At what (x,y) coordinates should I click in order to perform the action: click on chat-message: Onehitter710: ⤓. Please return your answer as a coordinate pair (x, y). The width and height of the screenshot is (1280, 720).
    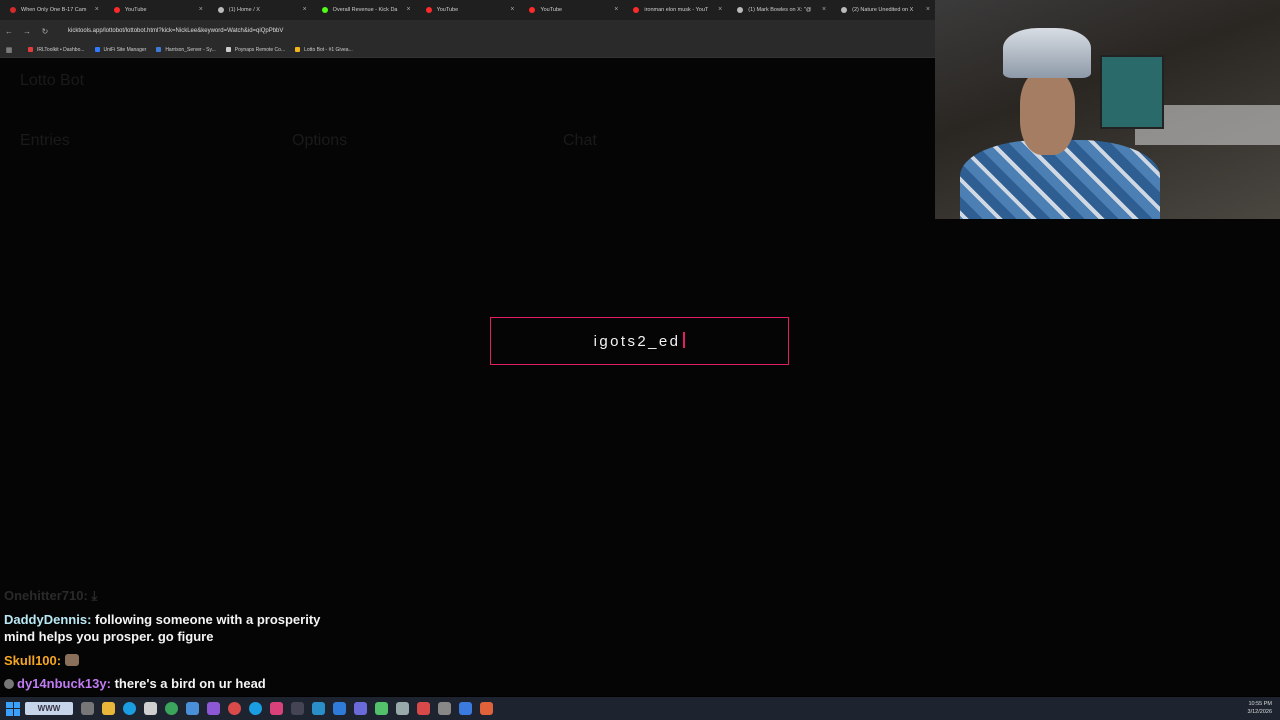
    Looking at the image, I should click on (174, 595).